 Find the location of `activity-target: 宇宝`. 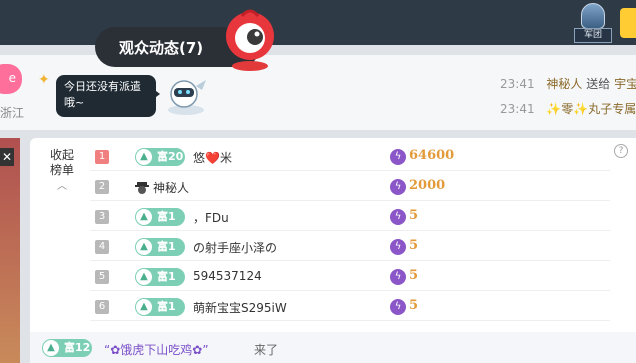

activity-target: 宇宝 is located at coordinates (625, 84).